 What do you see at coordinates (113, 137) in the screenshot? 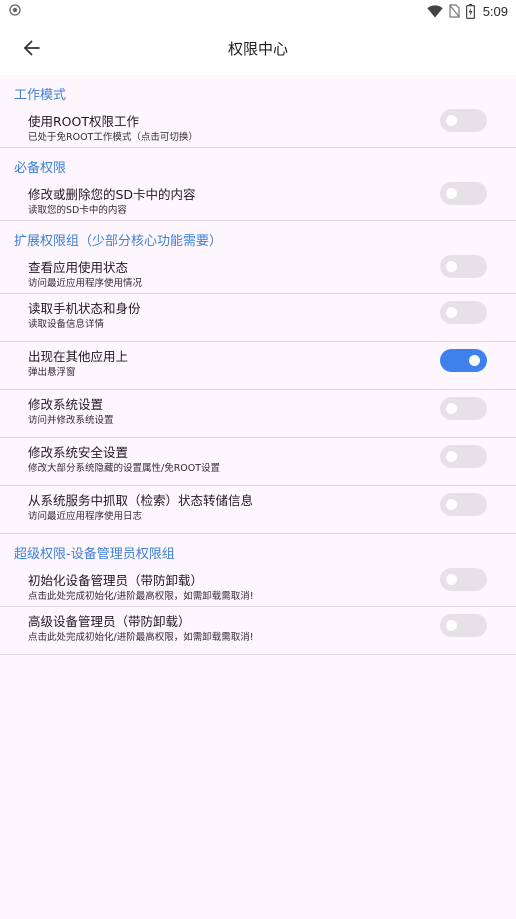
I see `row-subtitle: 已处于免ROOT工作模式（点击可切换）` at bounding box center [113, 137].